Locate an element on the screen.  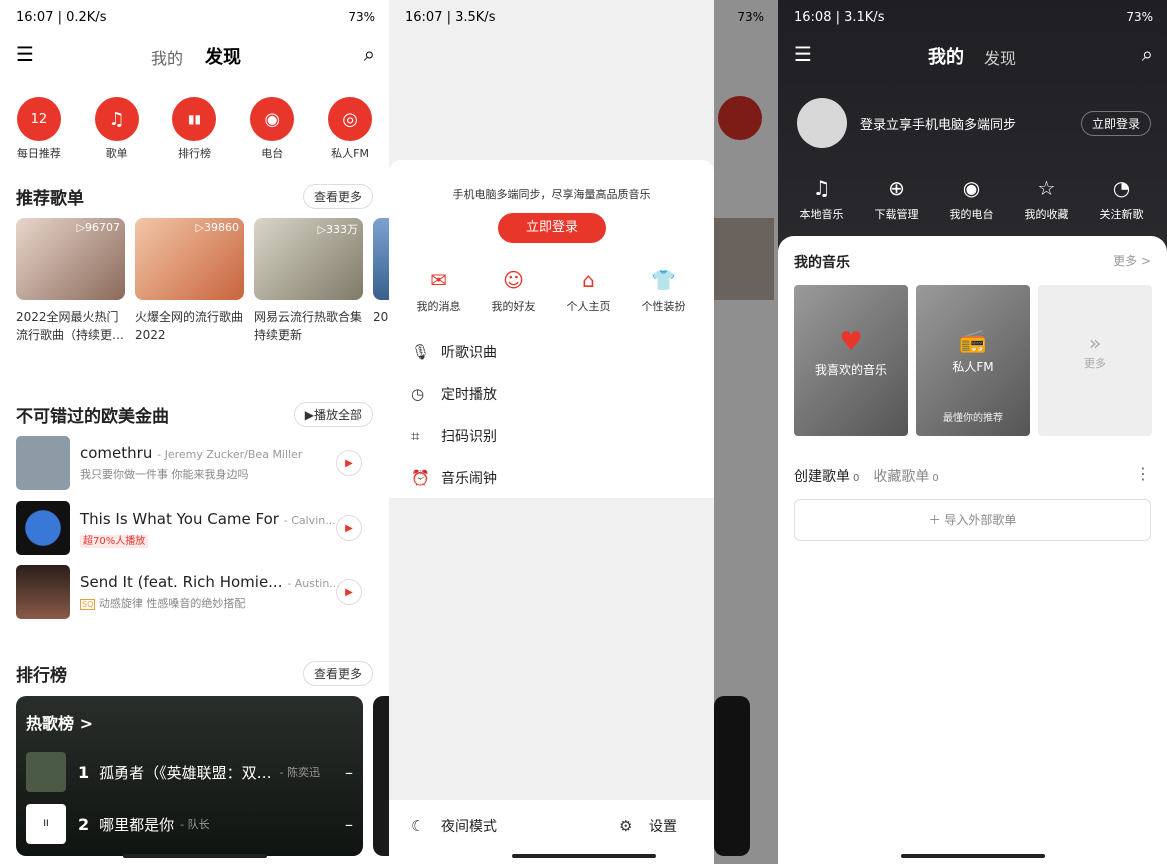
quick-playlist: ♫ 歌单 is located at coordinates (117, 129).